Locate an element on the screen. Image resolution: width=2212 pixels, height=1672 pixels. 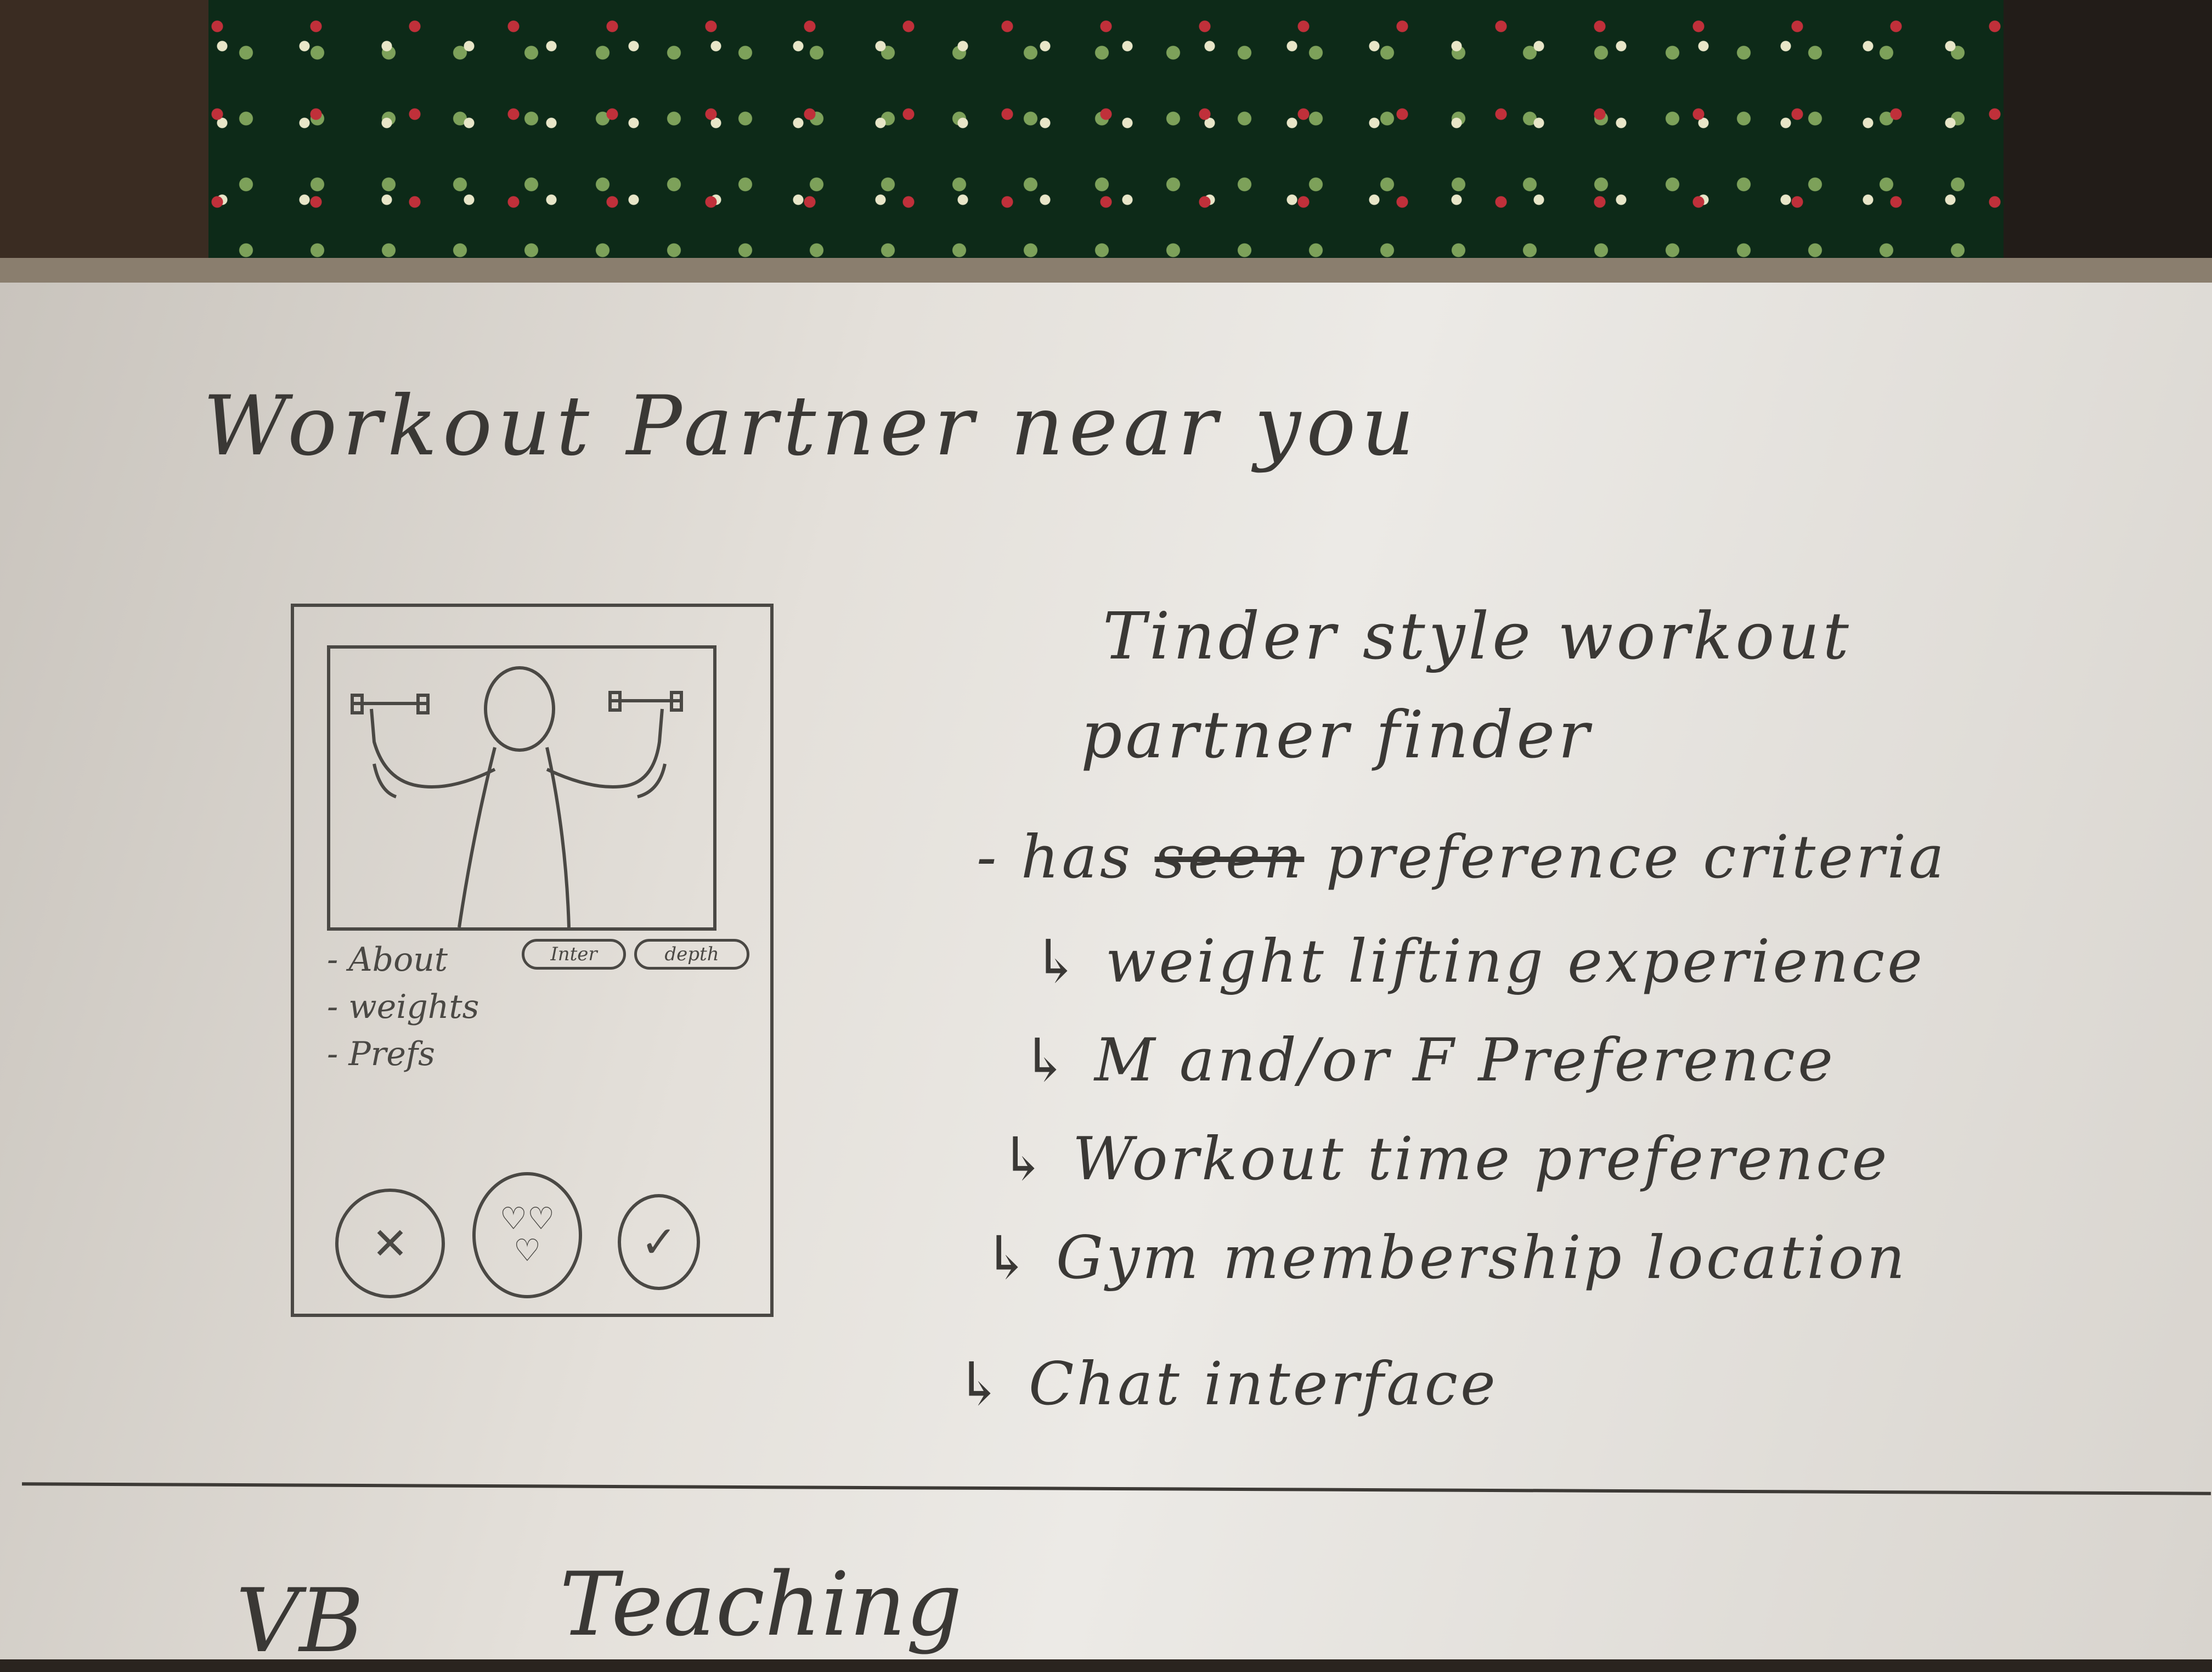
accept-button: ✓ is located at coordinates (659, 1242).